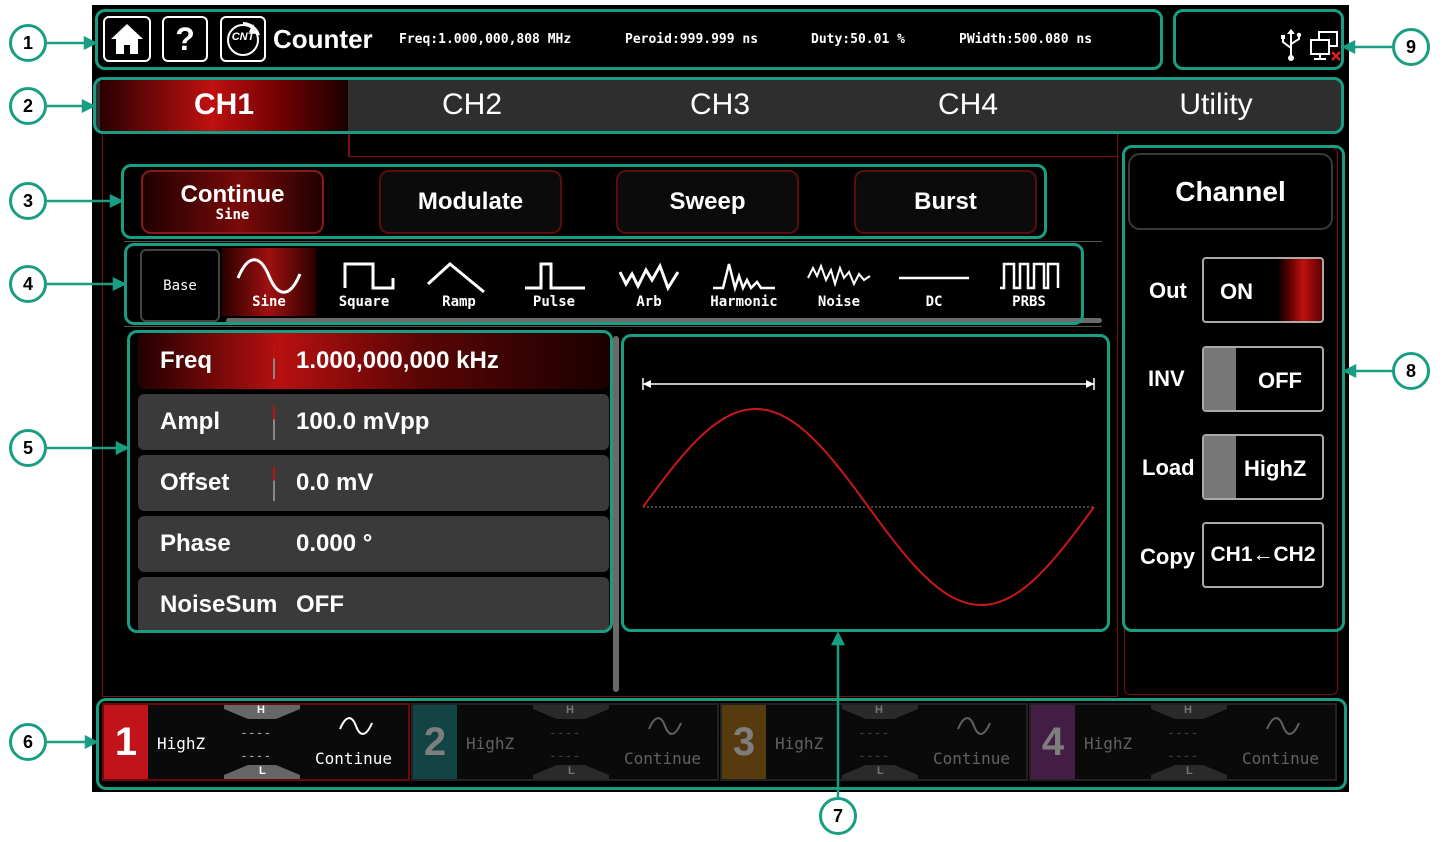  What do you see at coordinates (584, 201) in the screenshot?
I see `highlight-modes` at bounding box center [584, 201].